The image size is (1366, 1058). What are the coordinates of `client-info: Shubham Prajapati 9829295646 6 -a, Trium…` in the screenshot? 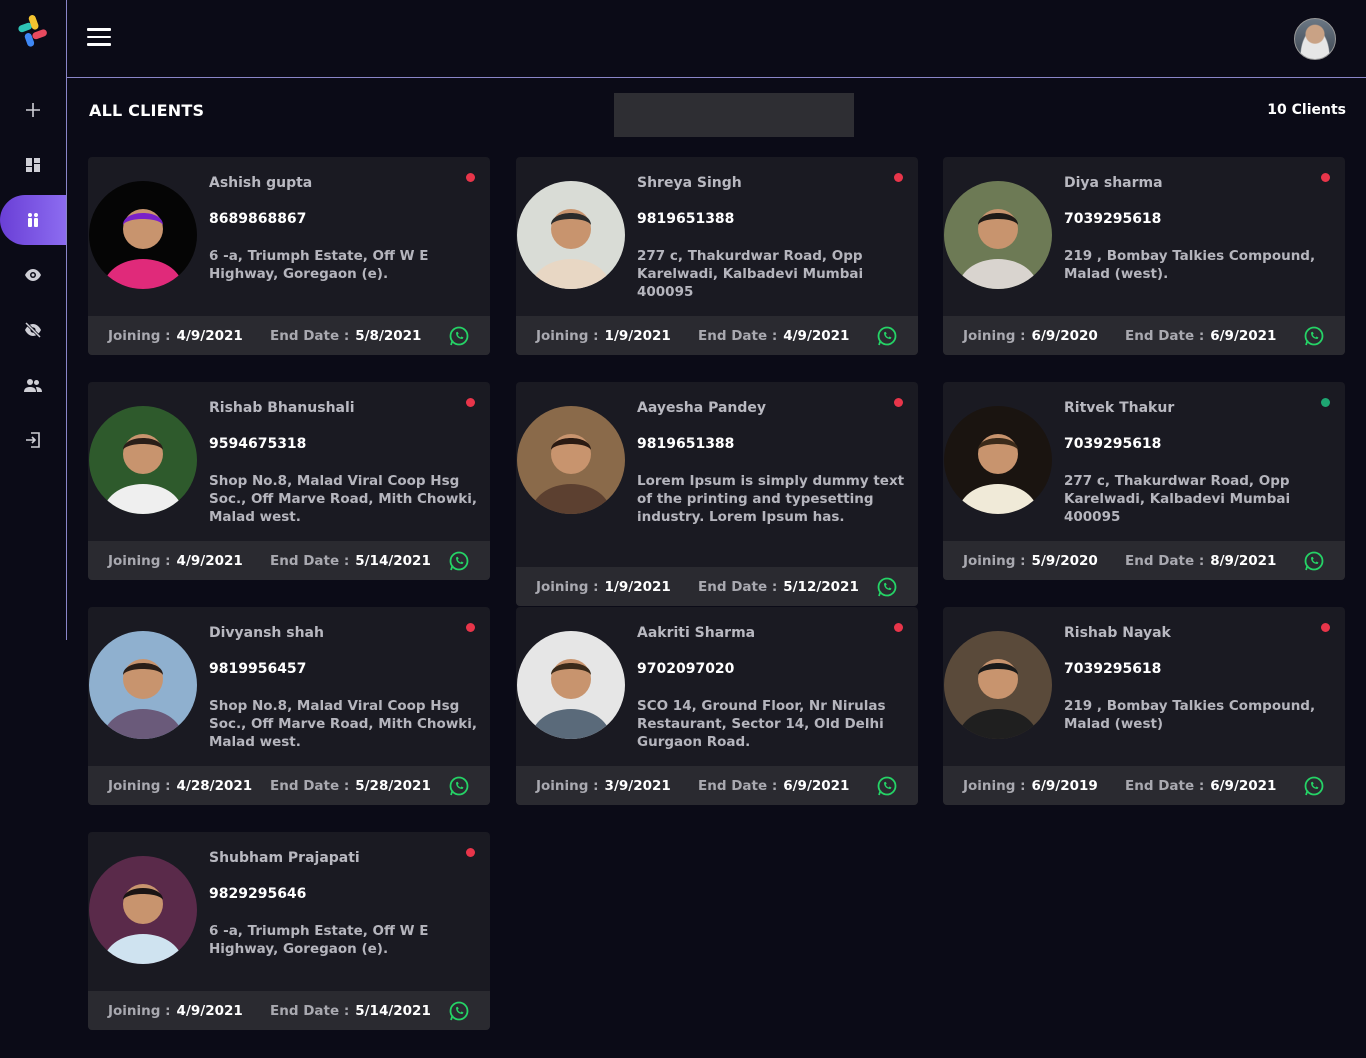 It's located at (344, 904).